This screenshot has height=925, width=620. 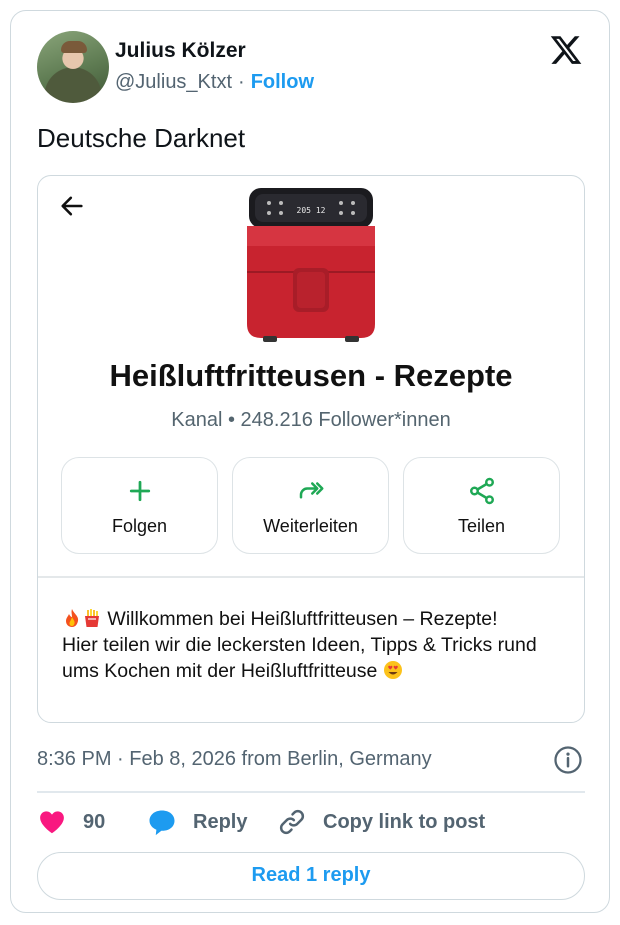 I want to click on copy-link-button: Copy link to post, so click(x=381, y=822).